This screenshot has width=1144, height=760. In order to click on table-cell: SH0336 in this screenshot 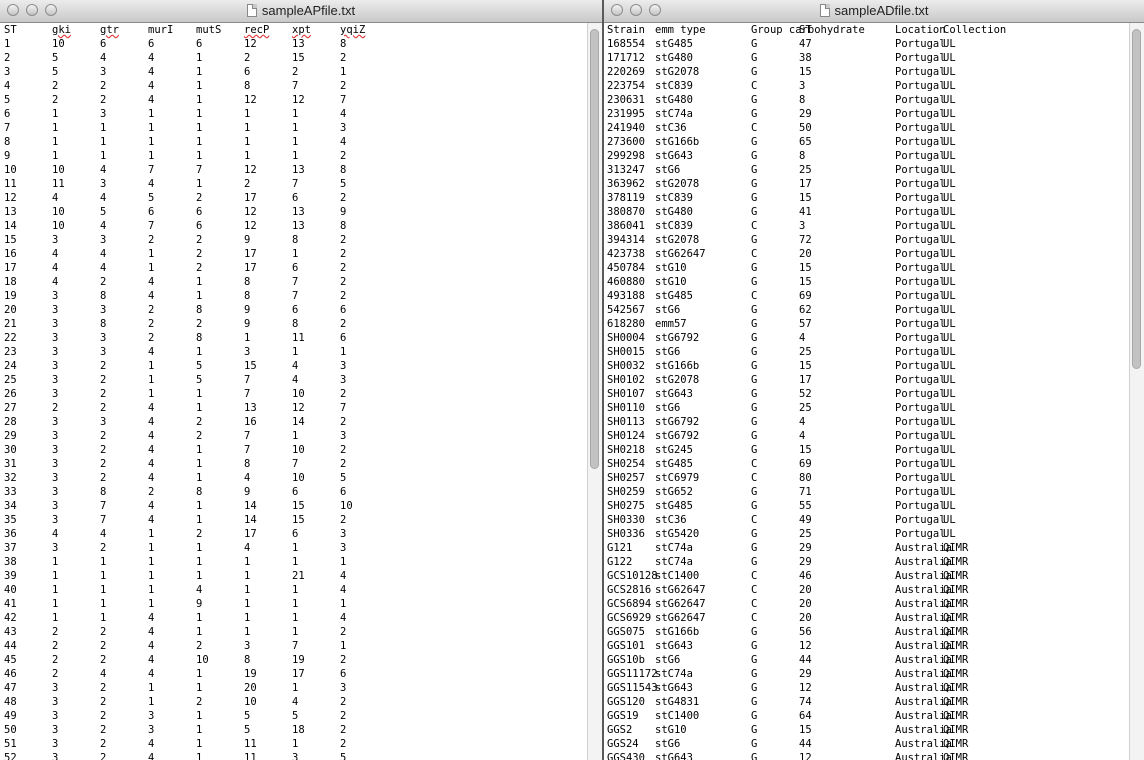, I will do `click(626, 534)`.